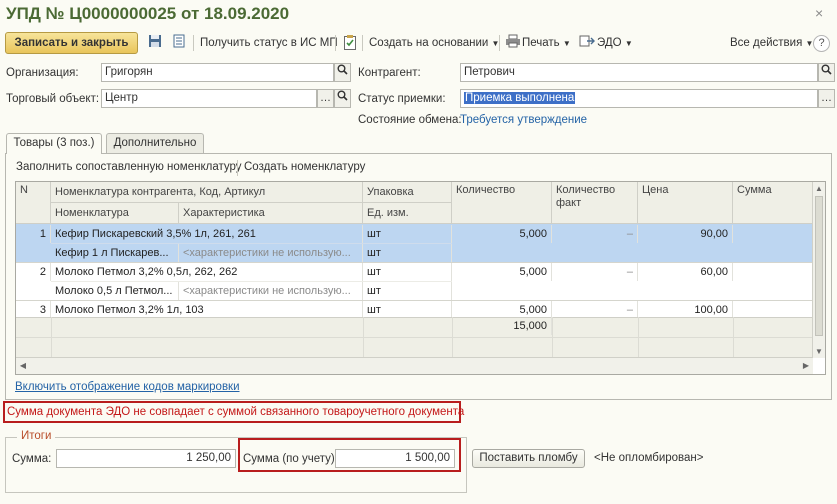 The height and width of the screenshot is (504, 837). Describe the element at coordinates (410, 120) in the screenshot. I see `exchange-state-label: Состояние обмена:` at that location.